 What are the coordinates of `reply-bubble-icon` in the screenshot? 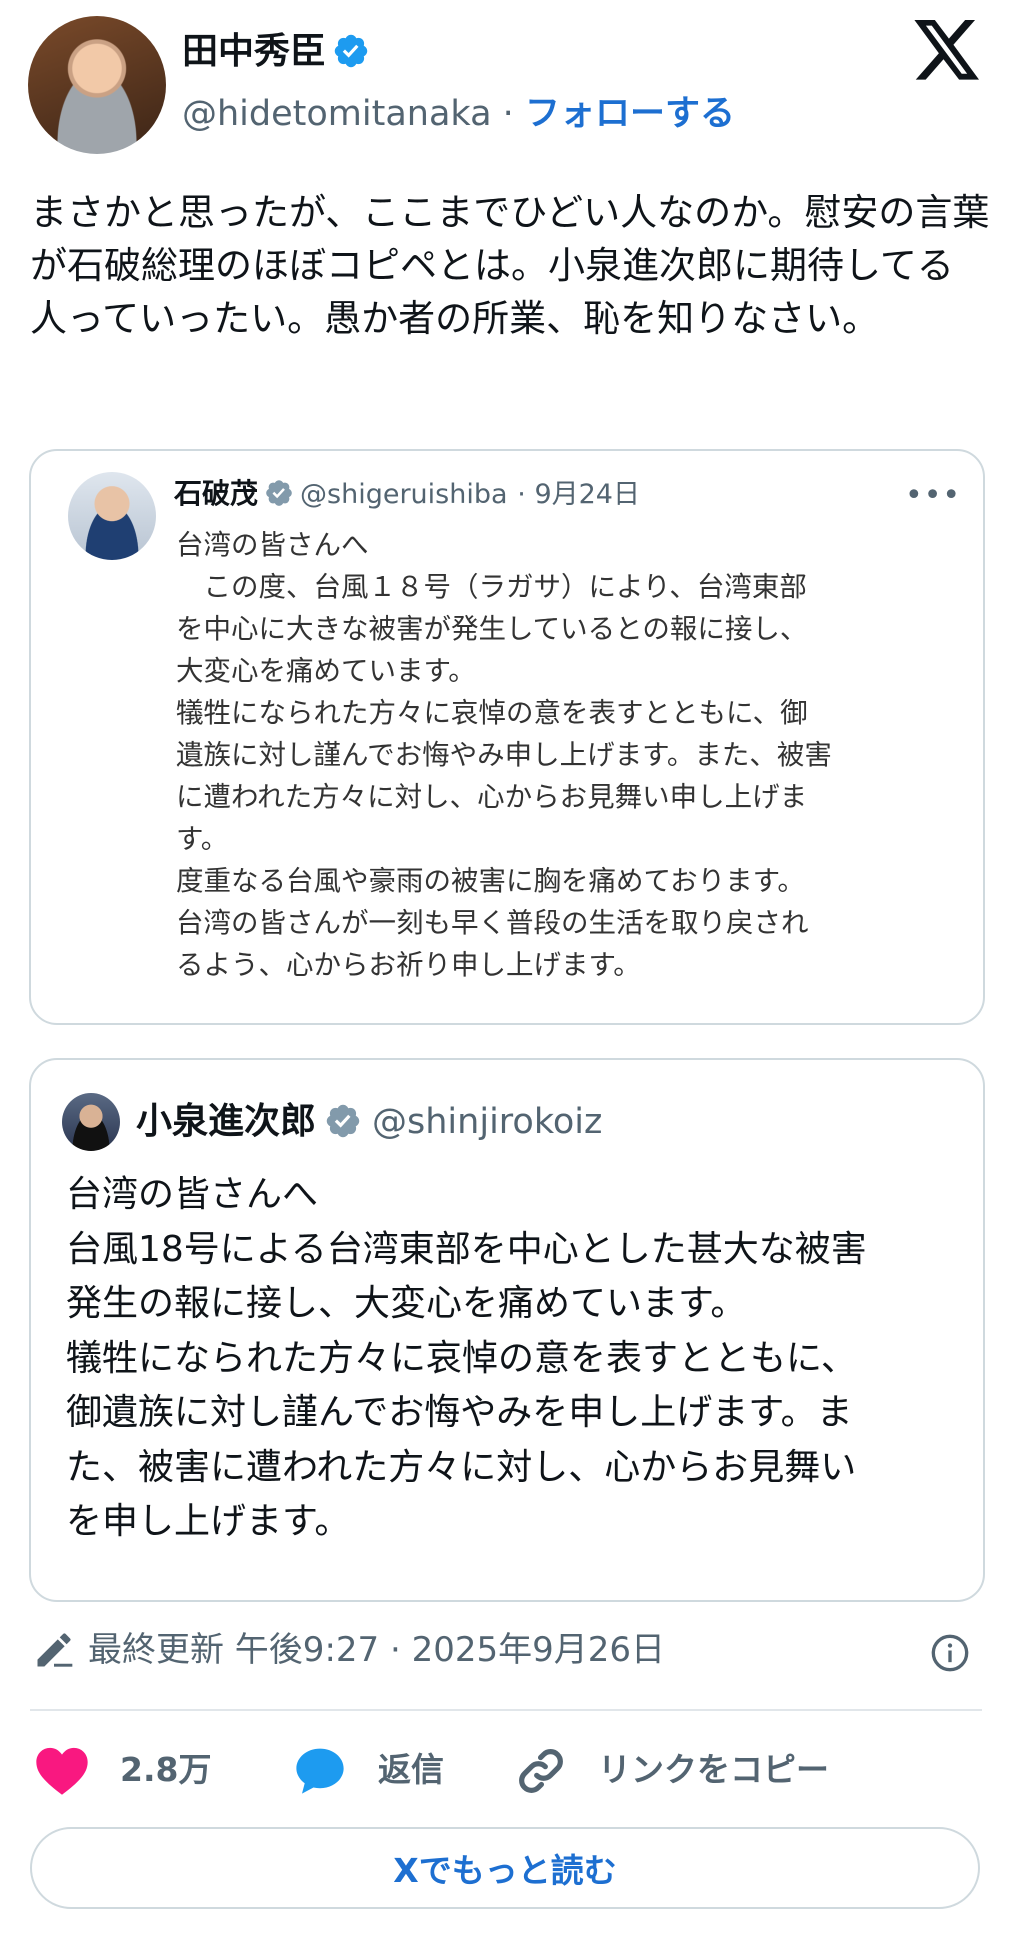 It's located at (320, 1770).